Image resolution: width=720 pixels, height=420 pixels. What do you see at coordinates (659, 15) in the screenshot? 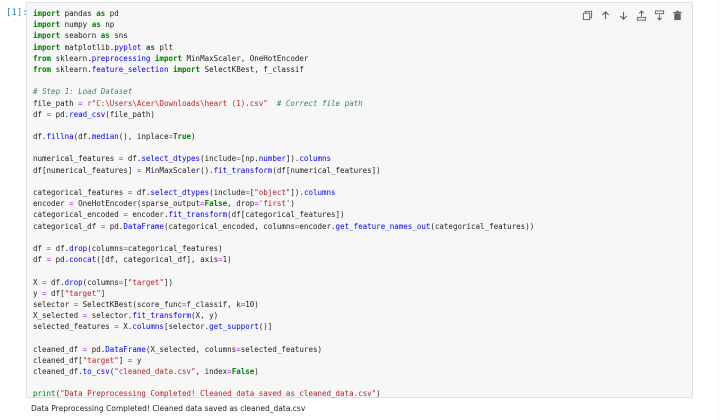
I see `insert-below-icon` at bounding box center [659, 15].